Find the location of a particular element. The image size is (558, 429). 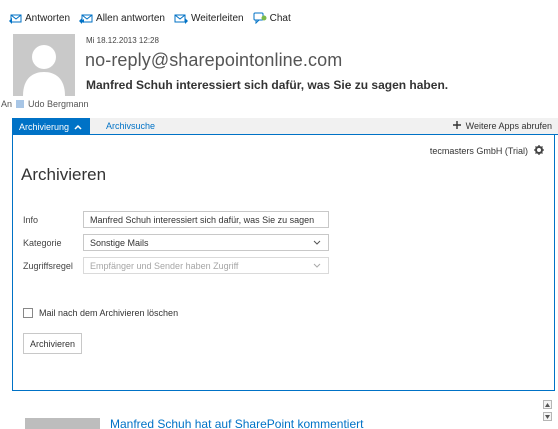

chat-icon is located at coordinates (260, 18).